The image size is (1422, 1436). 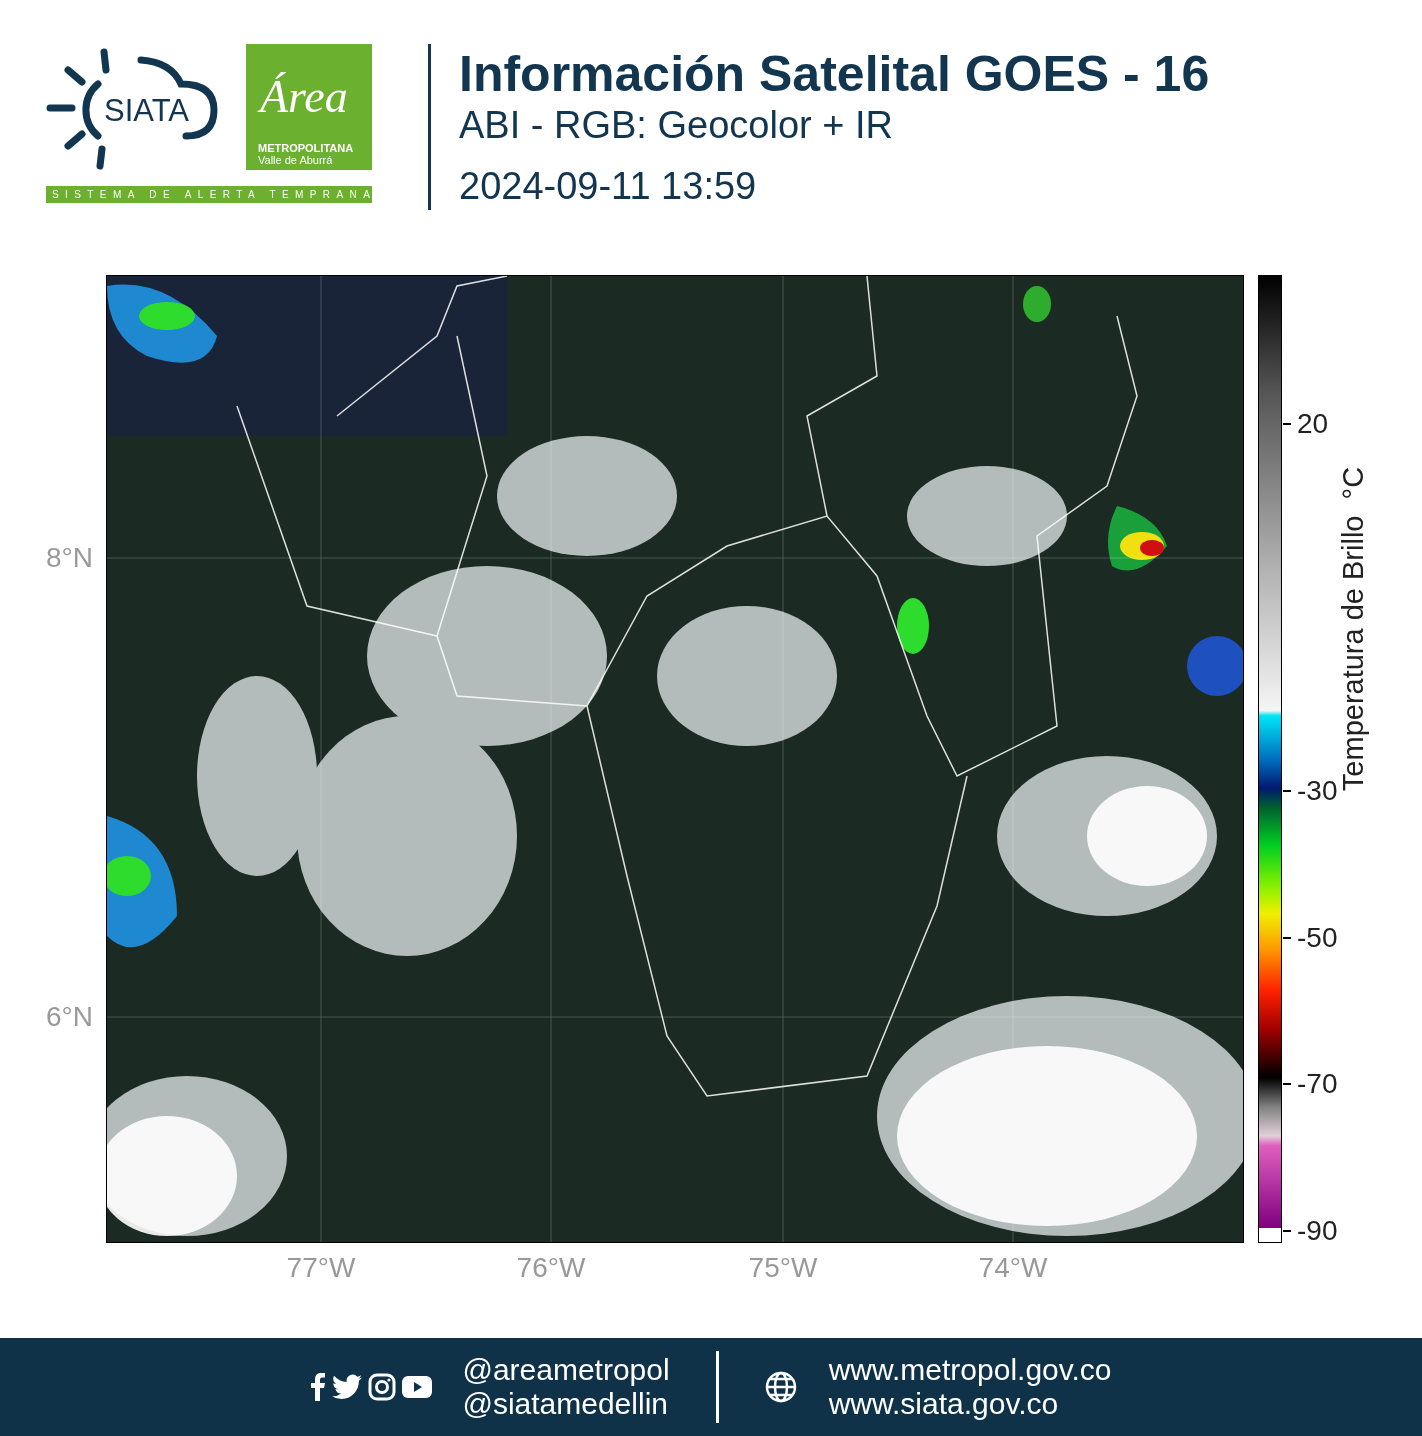 I want to click on subtitle: ABI - RGB: Geocolor + IR, so click(x=676, y=125).